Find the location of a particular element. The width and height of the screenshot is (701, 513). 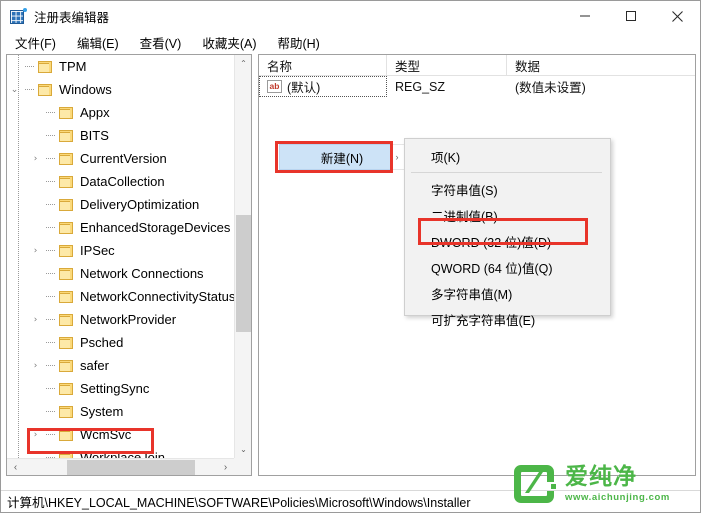

string-value-icon: ab is located at coordinates (274, 86).